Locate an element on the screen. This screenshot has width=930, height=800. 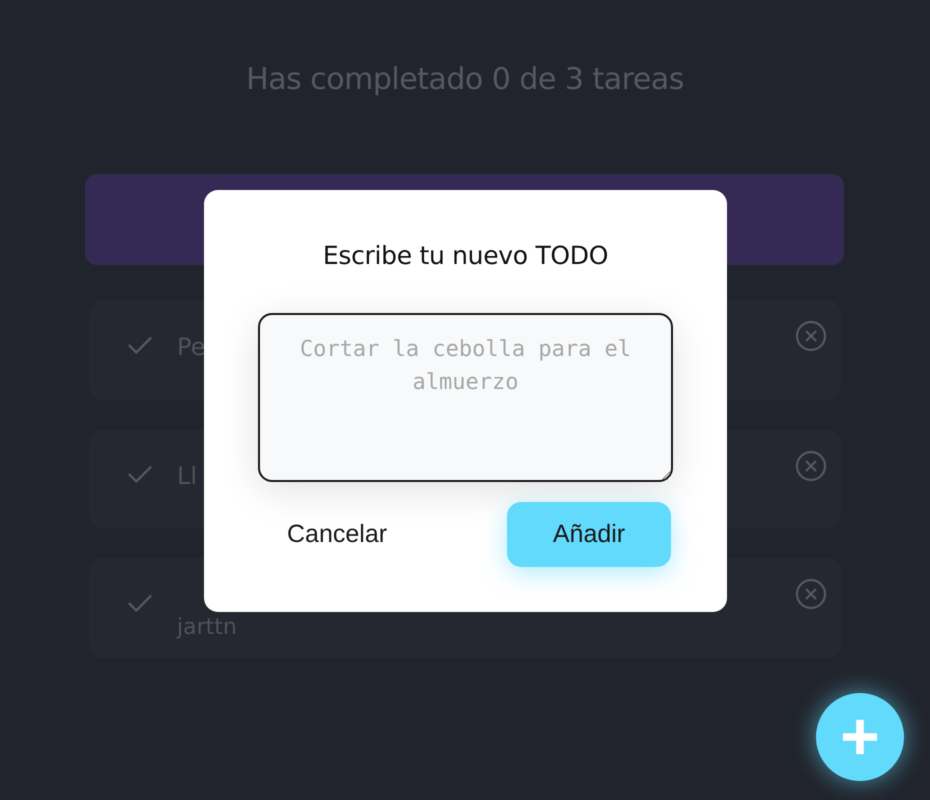
modal-title: Escribe tu nuevo TODO is located at coordinates (465, 256).